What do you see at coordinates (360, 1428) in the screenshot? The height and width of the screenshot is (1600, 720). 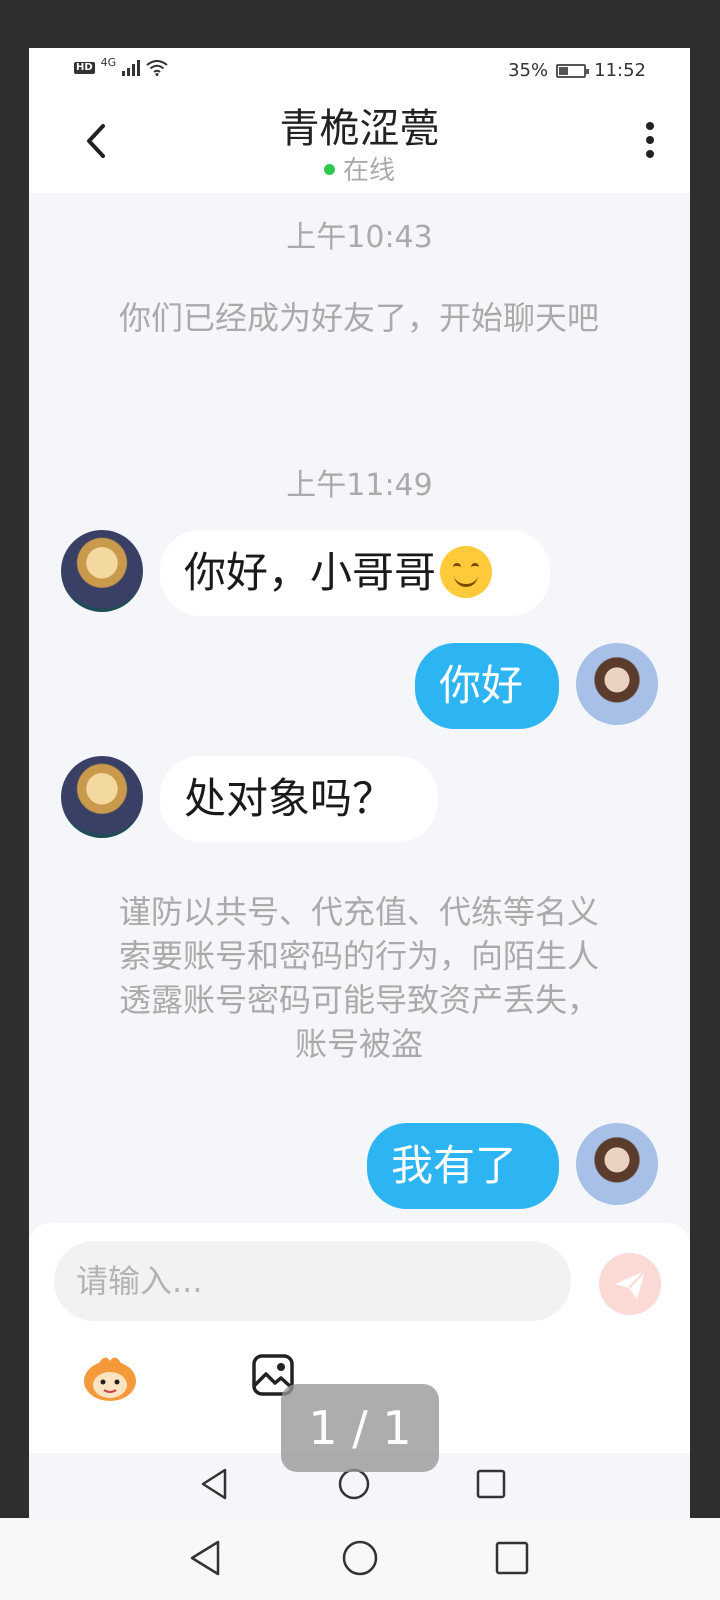 I see `image-pager-indicator: 1 / 1` at bounding box center [360, 1428].